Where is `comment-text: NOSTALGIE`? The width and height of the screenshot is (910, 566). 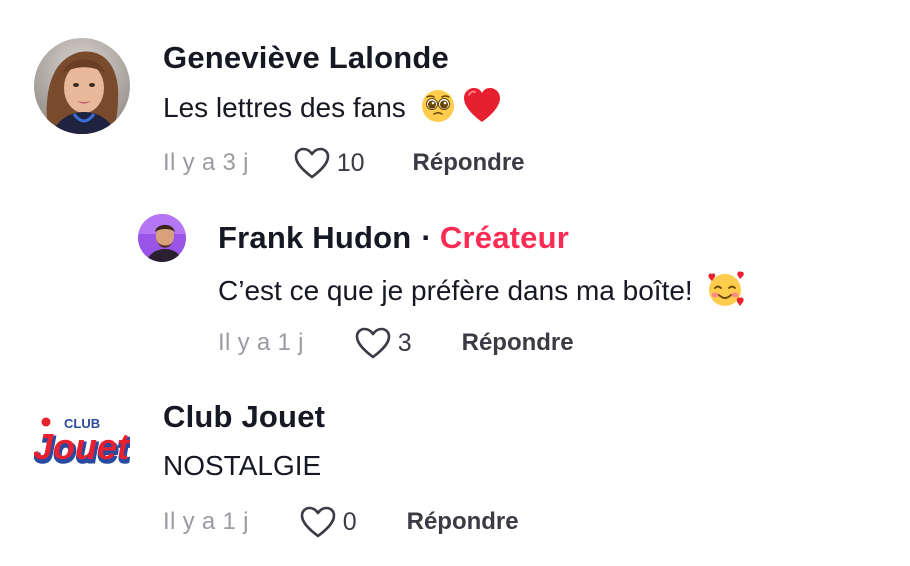 comment-text: NOSTALGIE is located at coordinates (242, 465).